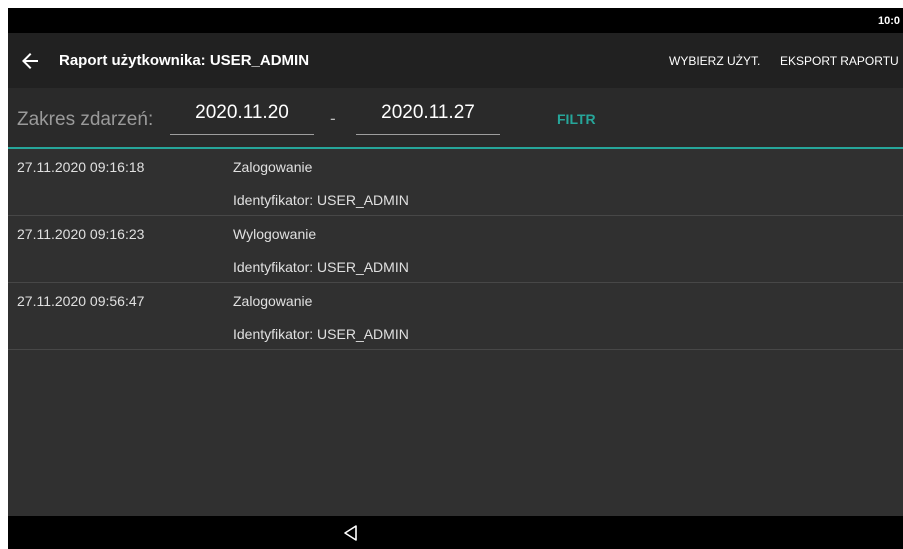 This screenshot has height=549, width=903. Describe the element at coordinates (889, 21) in the screenshot. I see `status-clock: 10:0` at that location.